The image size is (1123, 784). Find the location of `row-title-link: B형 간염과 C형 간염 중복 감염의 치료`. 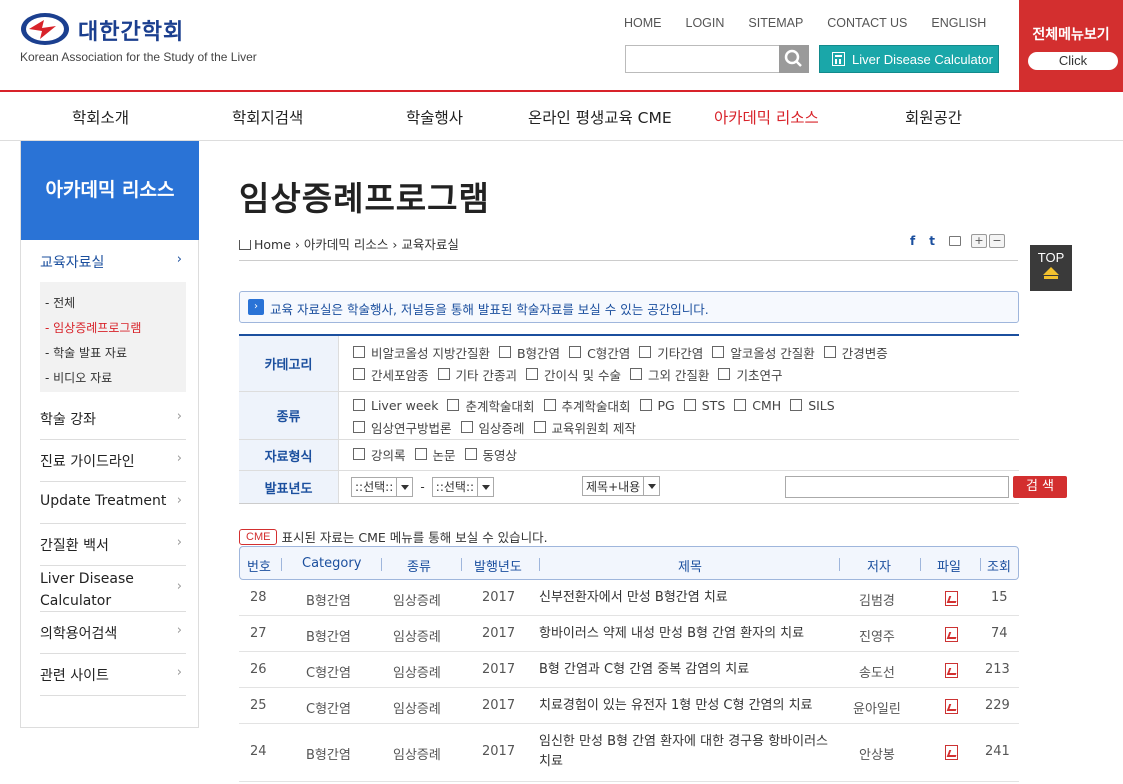

row-title-link: B형 간염과 C형 간염 중복 감염의 치료 is located at coordinates (689, 670).